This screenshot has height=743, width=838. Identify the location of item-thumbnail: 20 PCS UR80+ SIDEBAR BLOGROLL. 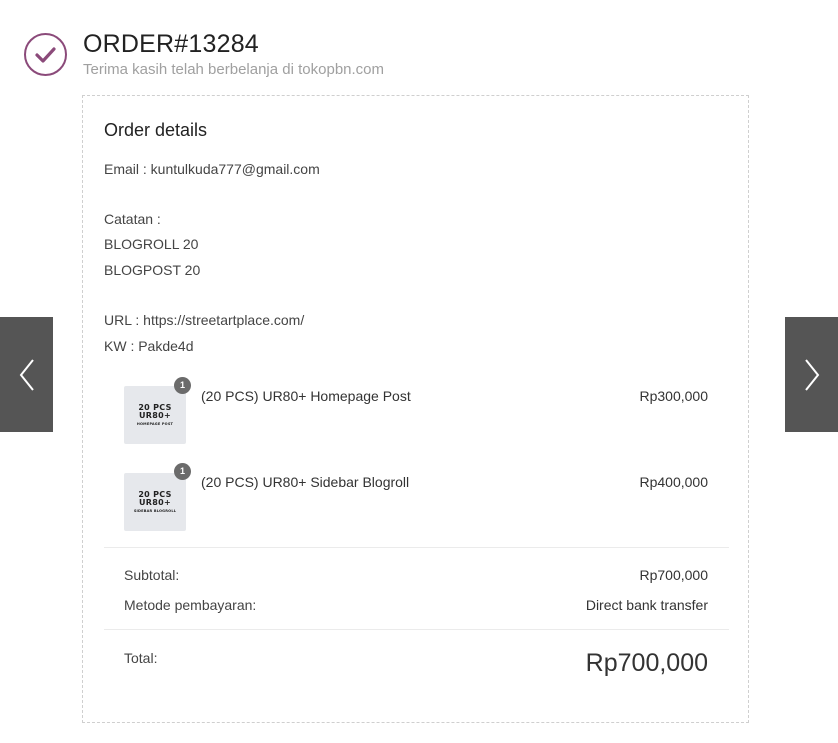
(155, 502).